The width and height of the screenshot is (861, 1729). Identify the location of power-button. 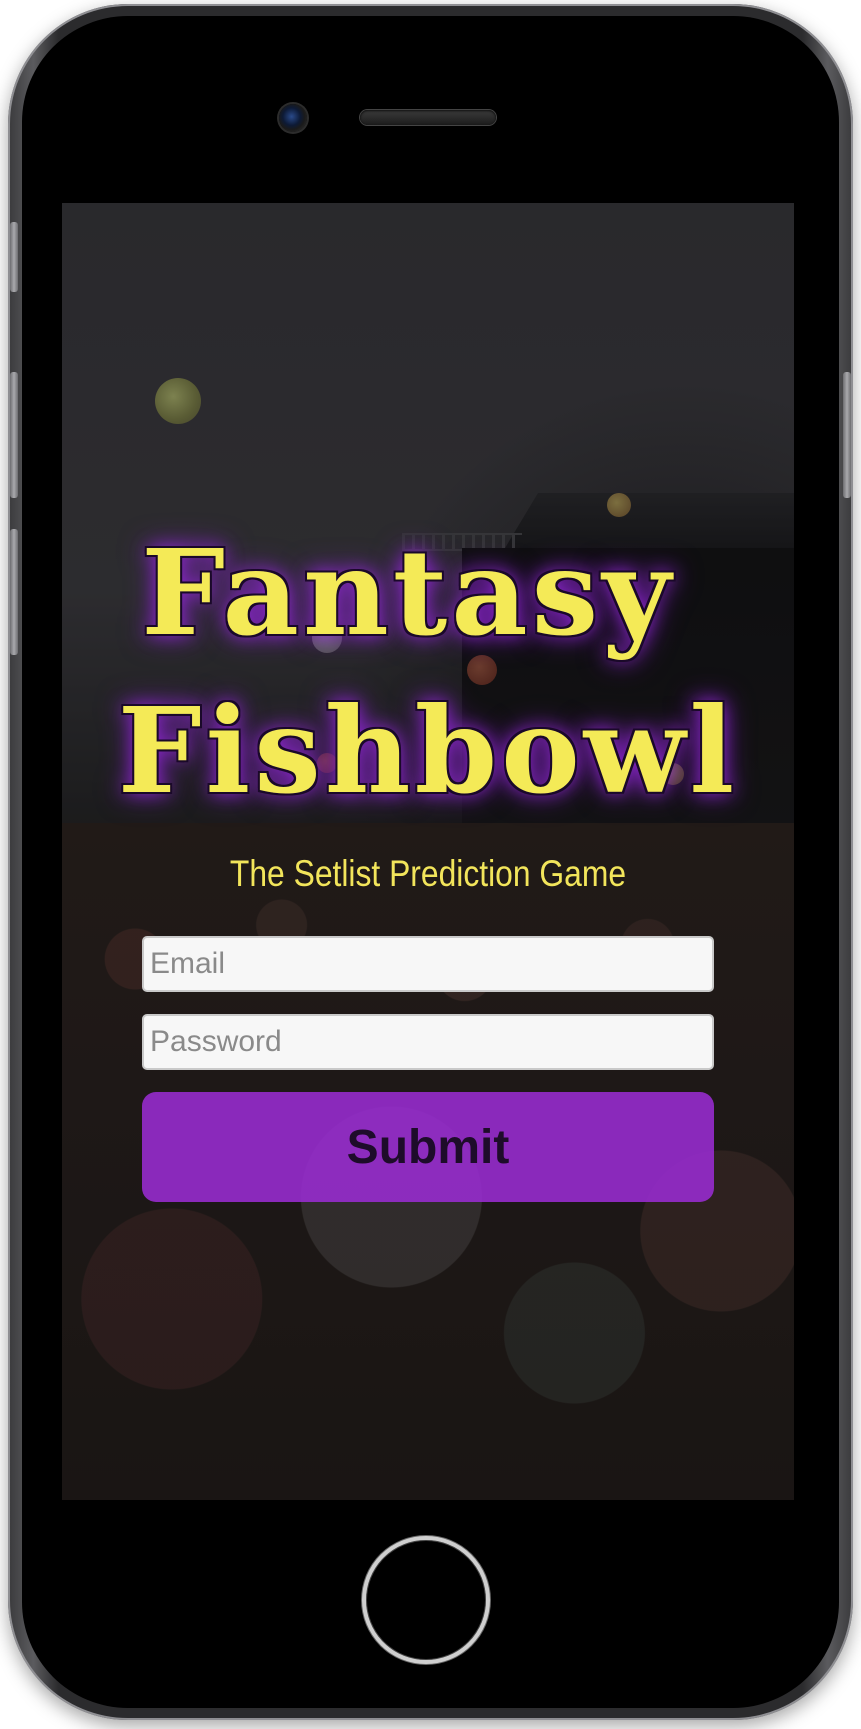
(847, 435).